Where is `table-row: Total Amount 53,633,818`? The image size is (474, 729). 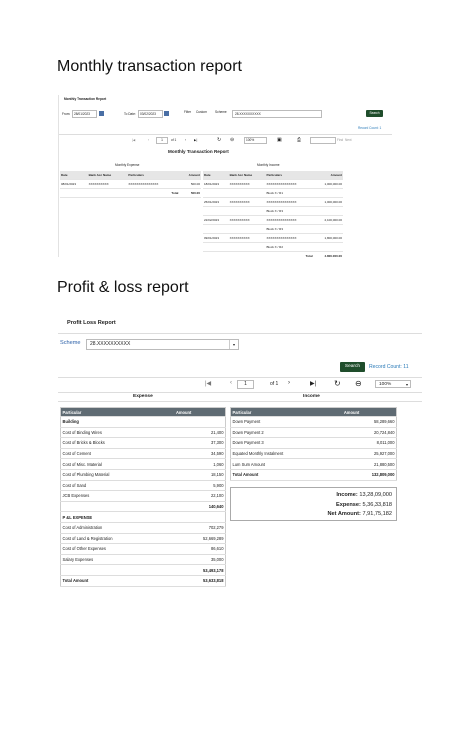
table-row: Total Amount 53,633,818 is located at coordinates (143, 581).